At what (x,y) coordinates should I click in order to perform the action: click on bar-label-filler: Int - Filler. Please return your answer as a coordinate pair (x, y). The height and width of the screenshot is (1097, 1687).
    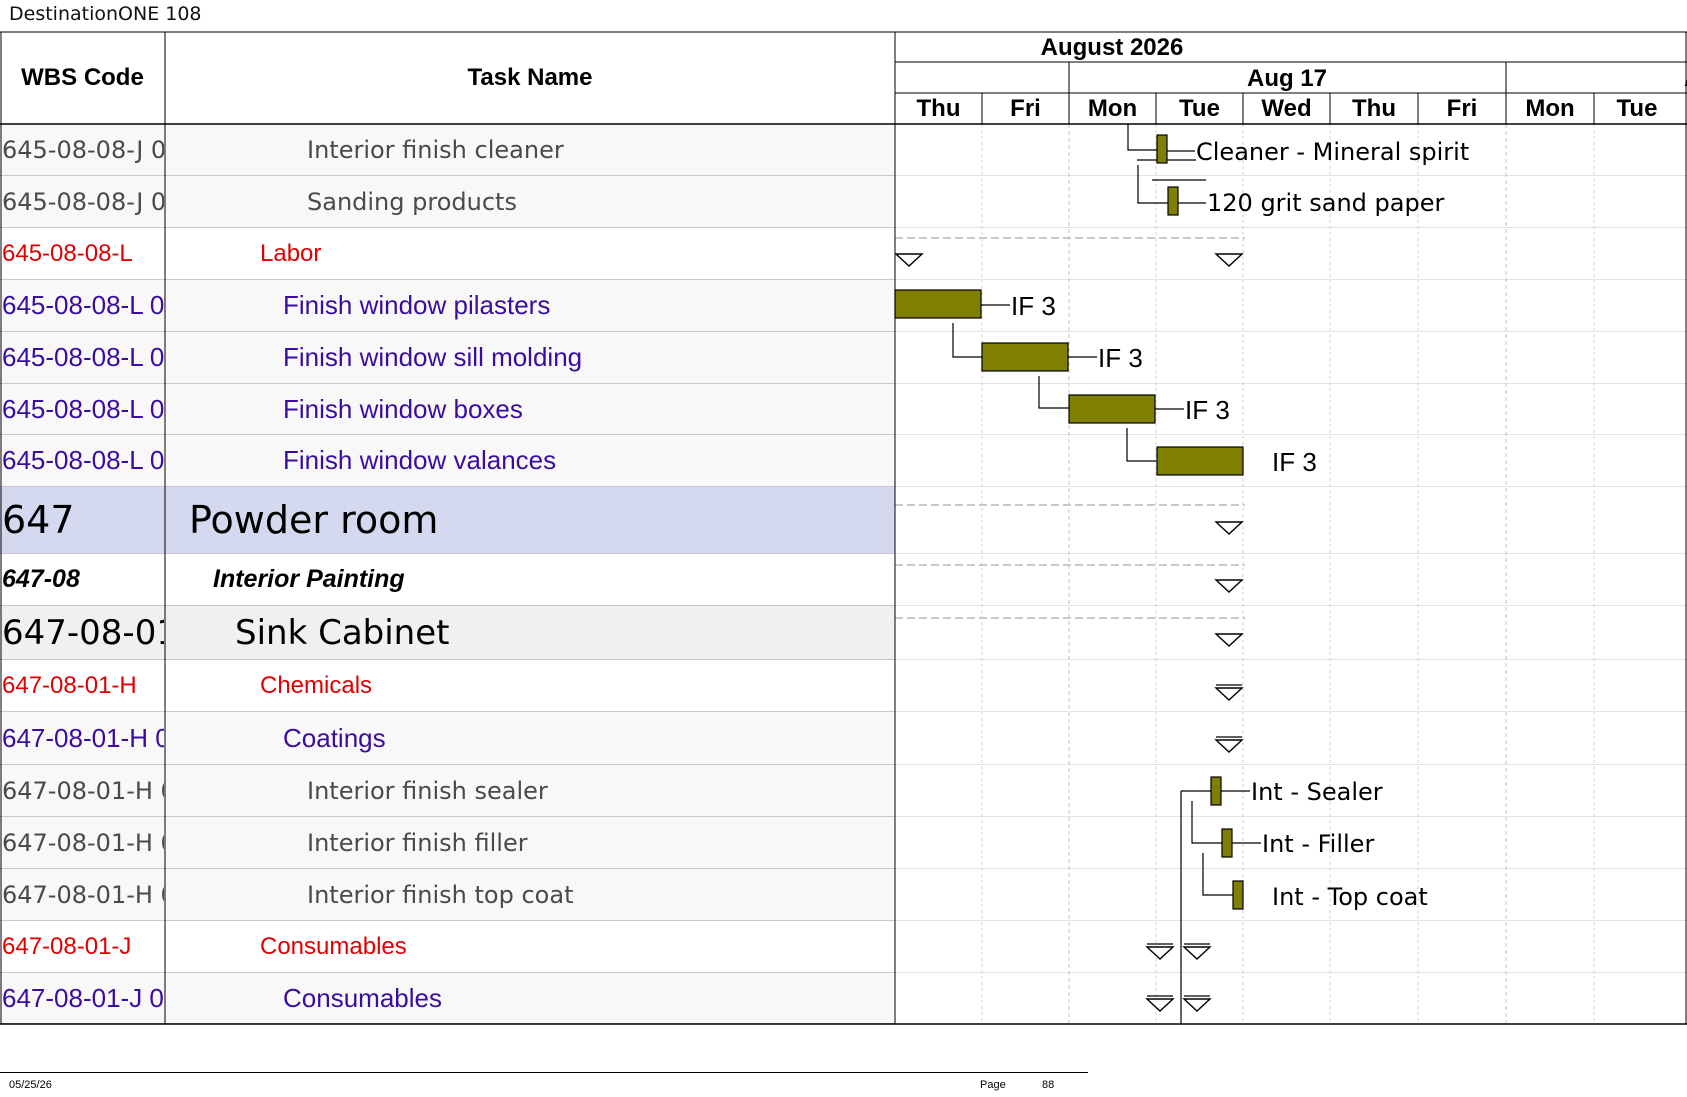
    Looking at the image, I should click on (1318, 844).